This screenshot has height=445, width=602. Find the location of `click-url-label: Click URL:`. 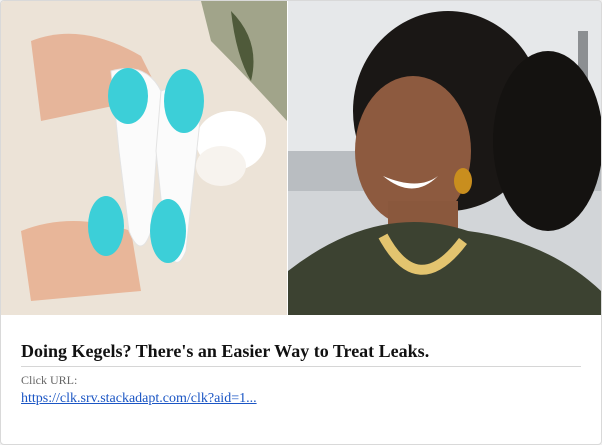

click-url-label: Click URL: is located at coordinates (49, 380).